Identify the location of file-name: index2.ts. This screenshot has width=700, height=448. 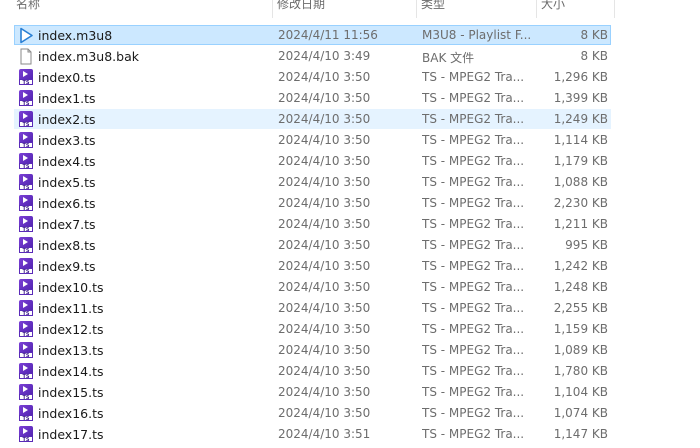
(67, 119).